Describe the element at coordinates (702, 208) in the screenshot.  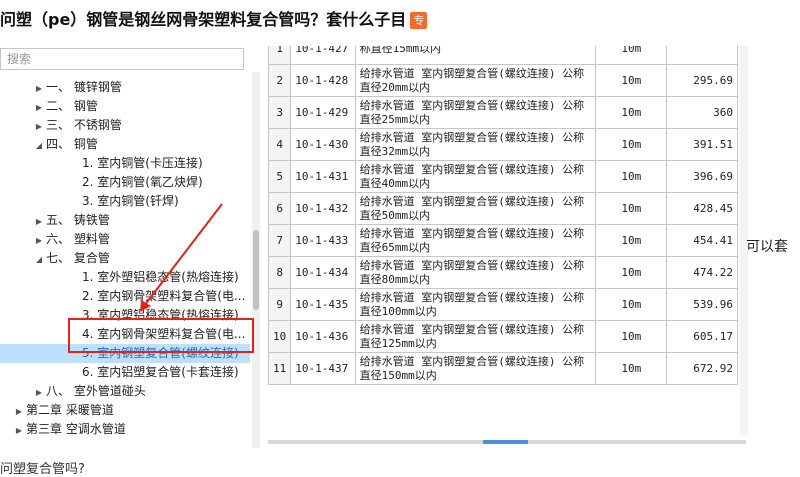
I see `price-cell: 428.45` at that location.